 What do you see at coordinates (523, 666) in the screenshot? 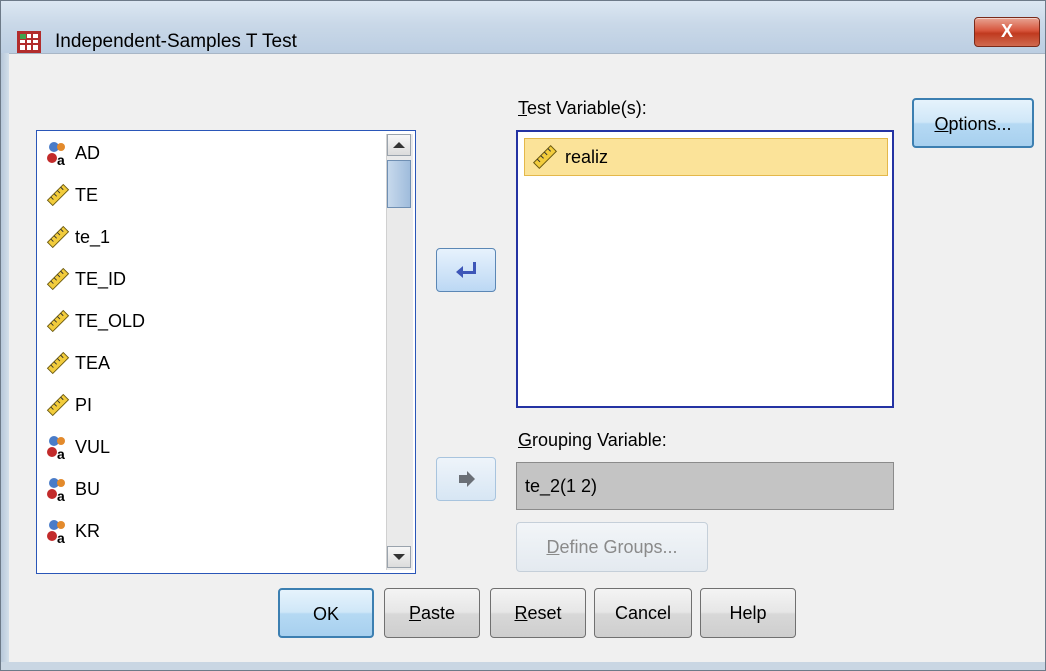
I see `window-frame-bottom` at bounding box center [523, 666].